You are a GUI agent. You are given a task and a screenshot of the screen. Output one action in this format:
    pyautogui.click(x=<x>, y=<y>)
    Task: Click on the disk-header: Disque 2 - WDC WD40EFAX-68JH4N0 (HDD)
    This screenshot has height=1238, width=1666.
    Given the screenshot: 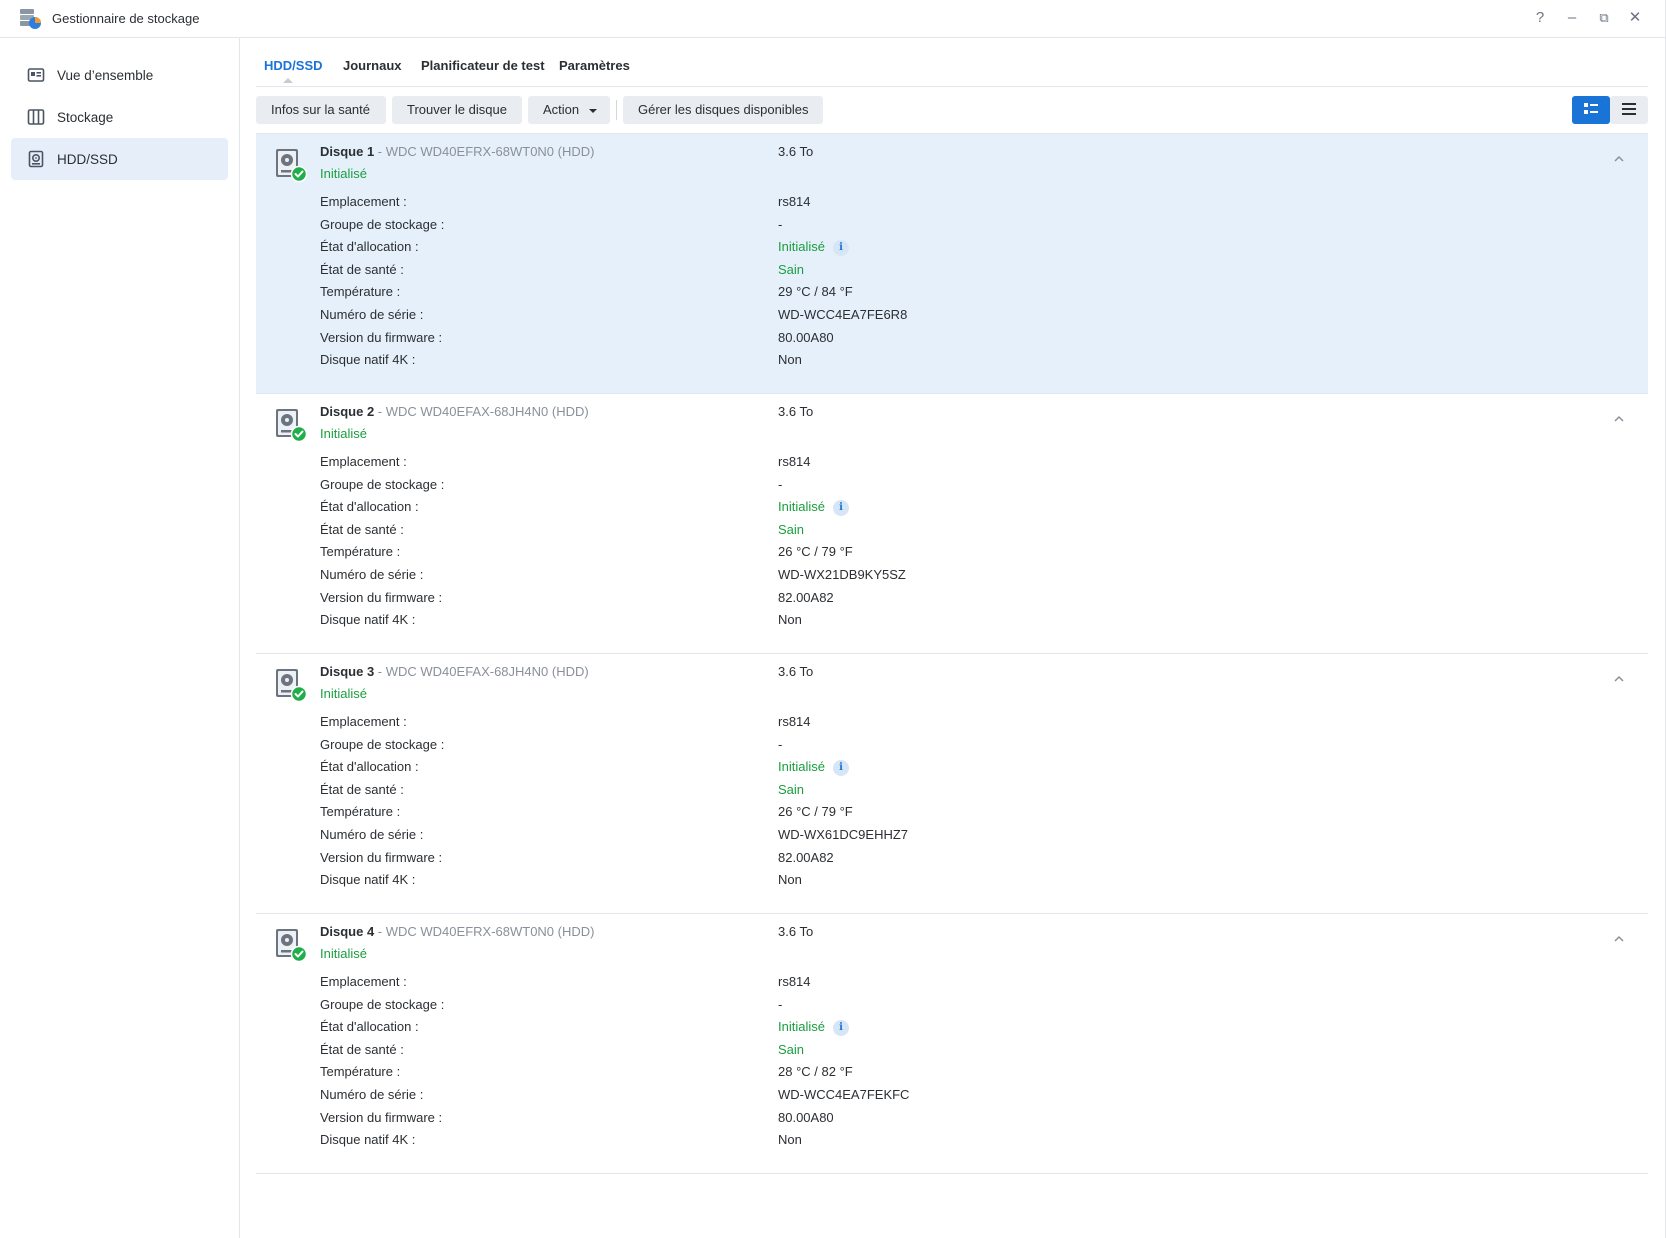 What is the action you would take?
    pyautogui.click(x=454, y=411)
    